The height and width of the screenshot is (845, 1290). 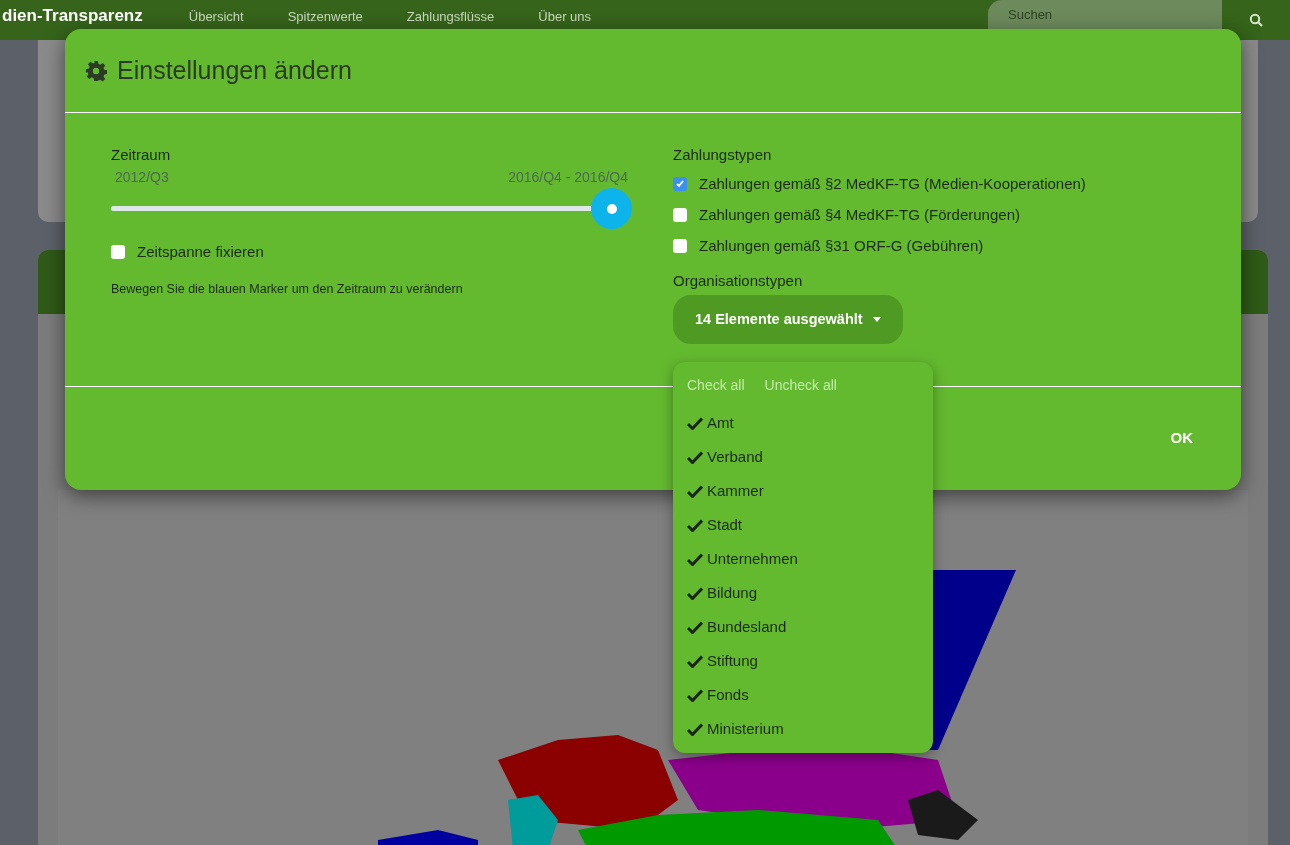 I want to click on nav-link: Über uns, so click(x=565, y=17).